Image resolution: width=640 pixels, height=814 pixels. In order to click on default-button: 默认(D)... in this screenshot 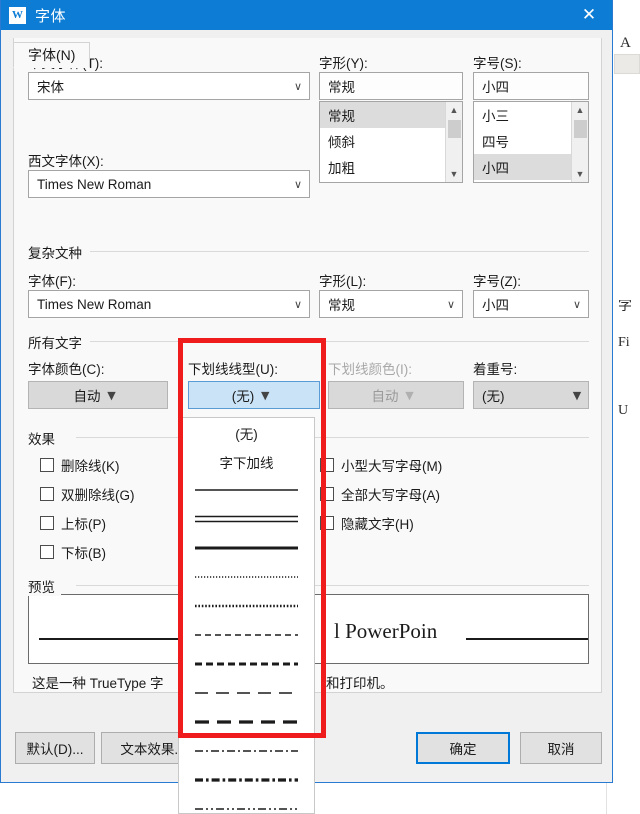, I will do `click(55, 748)`.